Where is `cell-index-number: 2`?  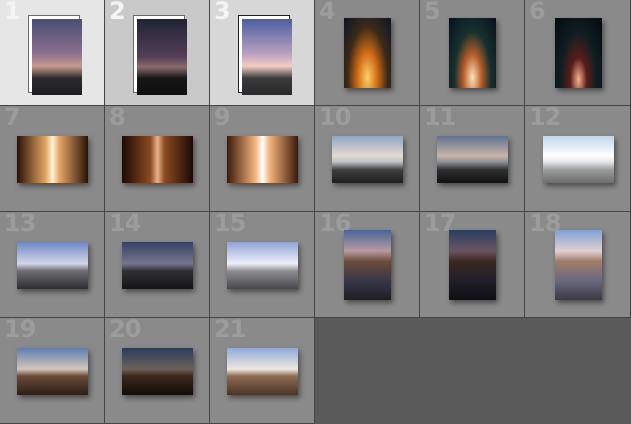
cell-index-number: 2 is located at coordinates (117, 12).